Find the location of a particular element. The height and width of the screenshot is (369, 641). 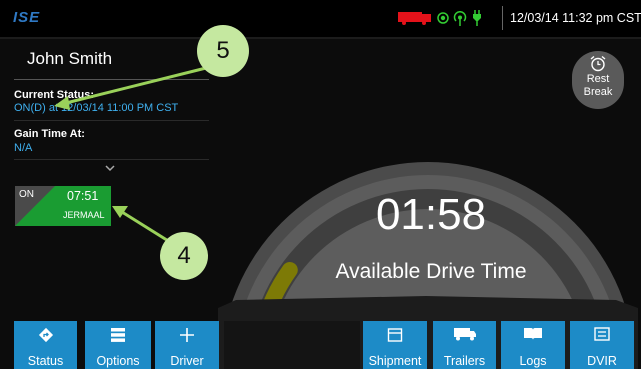

rest-break-label: Rest Break is located at coordinates (598, 85).